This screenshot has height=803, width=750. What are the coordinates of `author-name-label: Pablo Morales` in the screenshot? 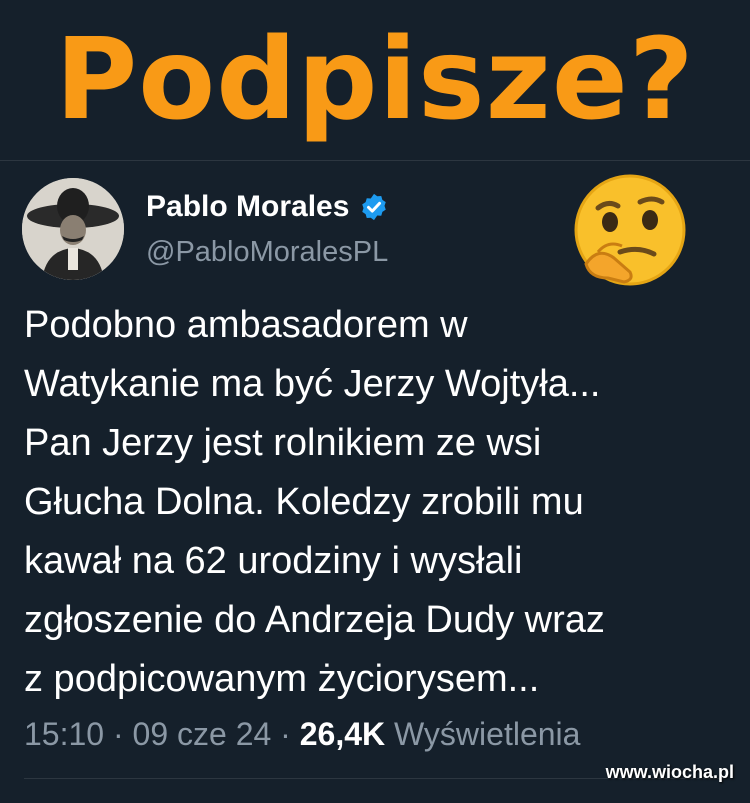 It's located at (248, 206).